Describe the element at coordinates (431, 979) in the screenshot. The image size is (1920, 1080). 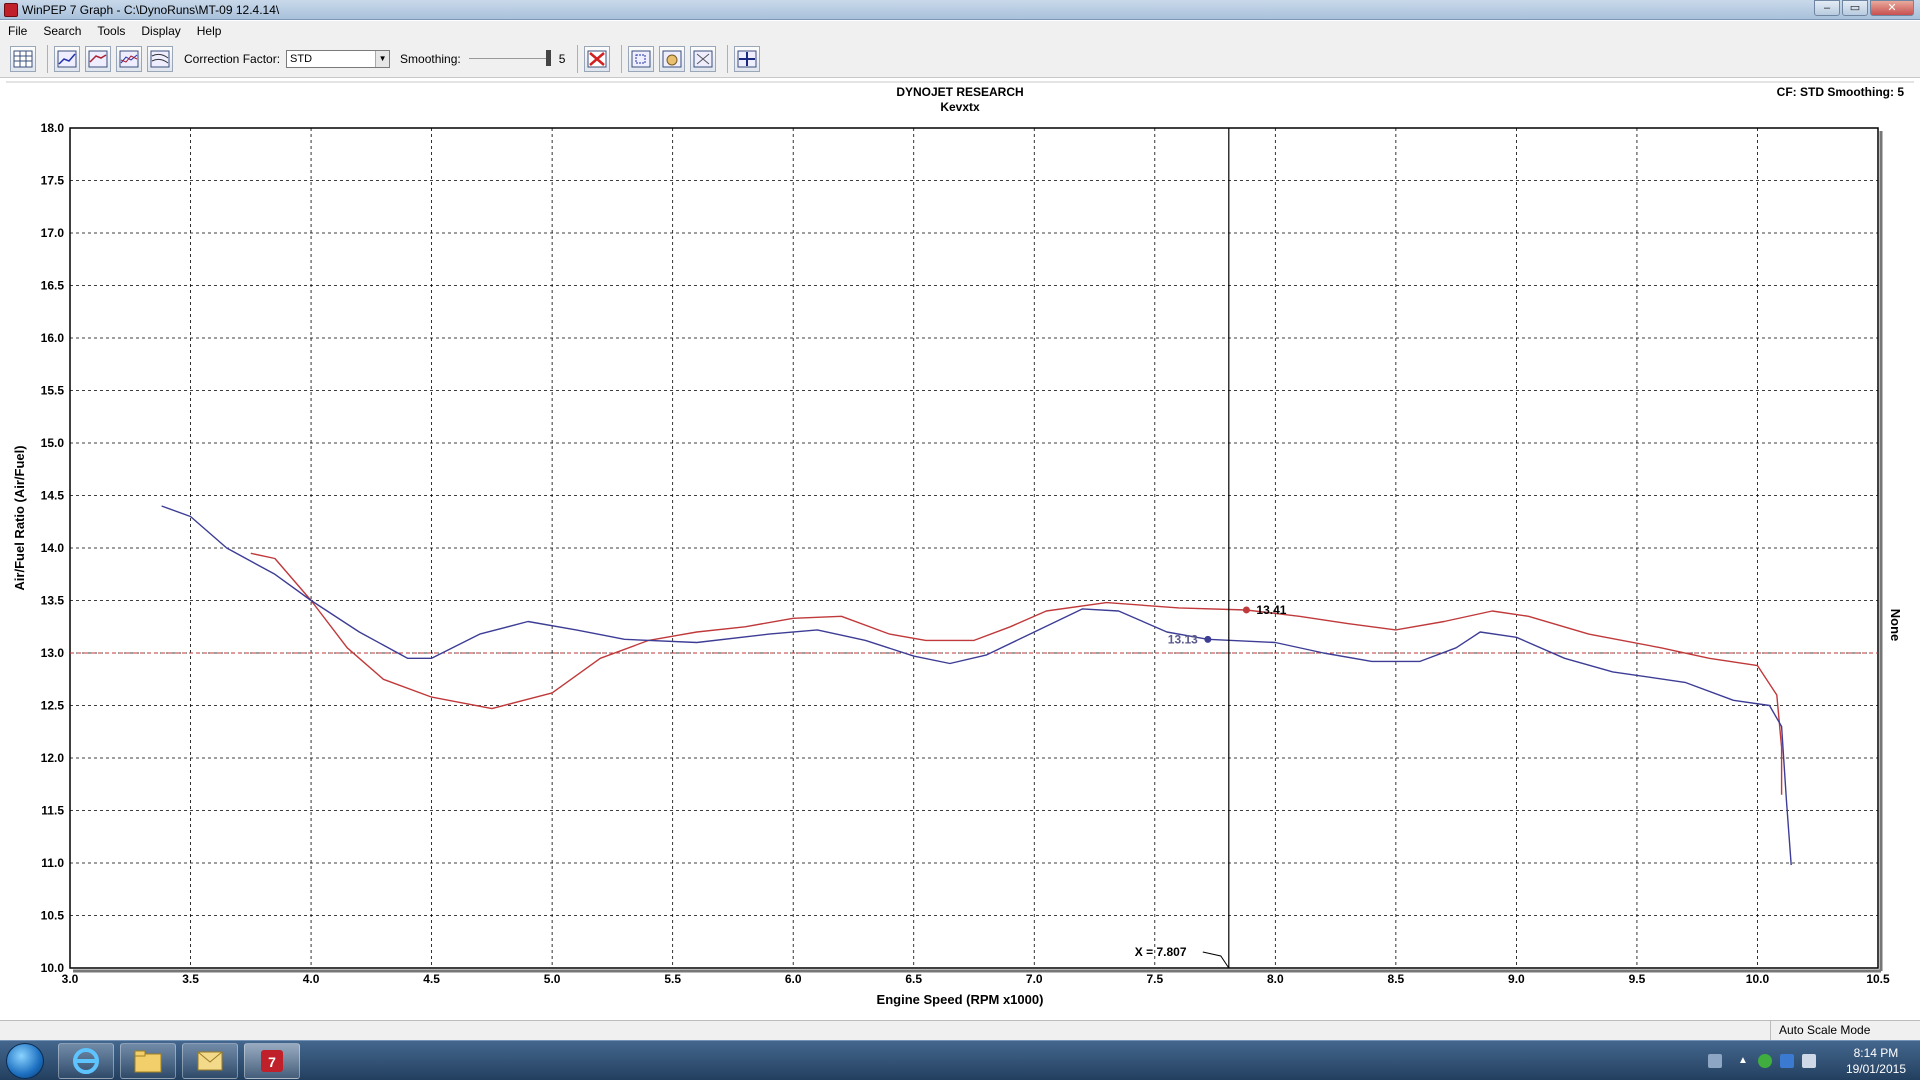
I see `x-tick-label: 4.5` at that location.